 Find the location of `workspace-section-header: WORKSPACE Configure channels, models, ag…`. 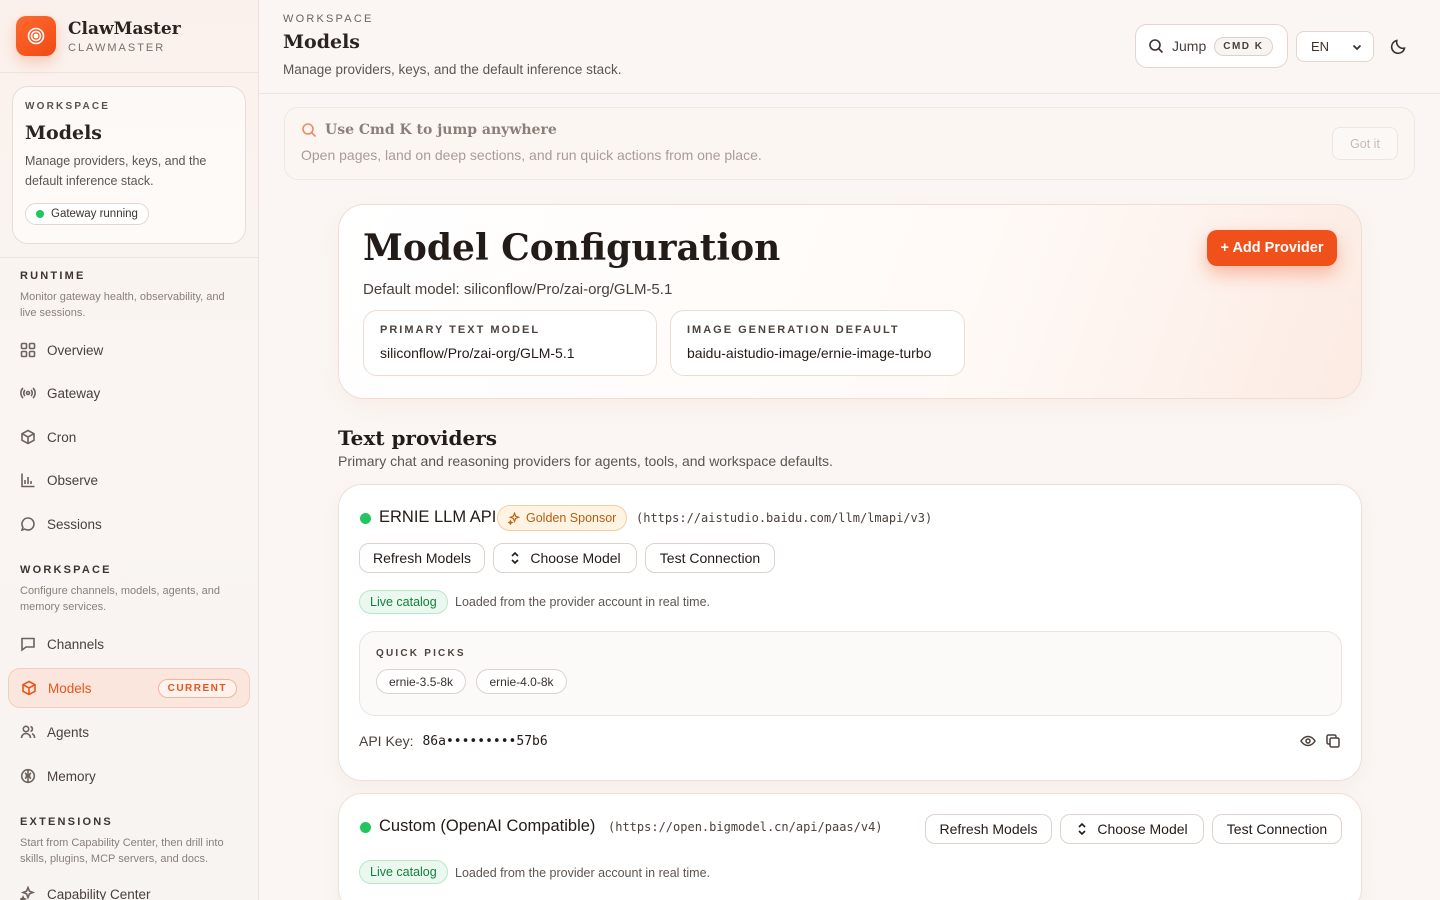

workspace-section-header: WORKSPACE Configure channels, models, ag… is located at coordinates (130, 589).